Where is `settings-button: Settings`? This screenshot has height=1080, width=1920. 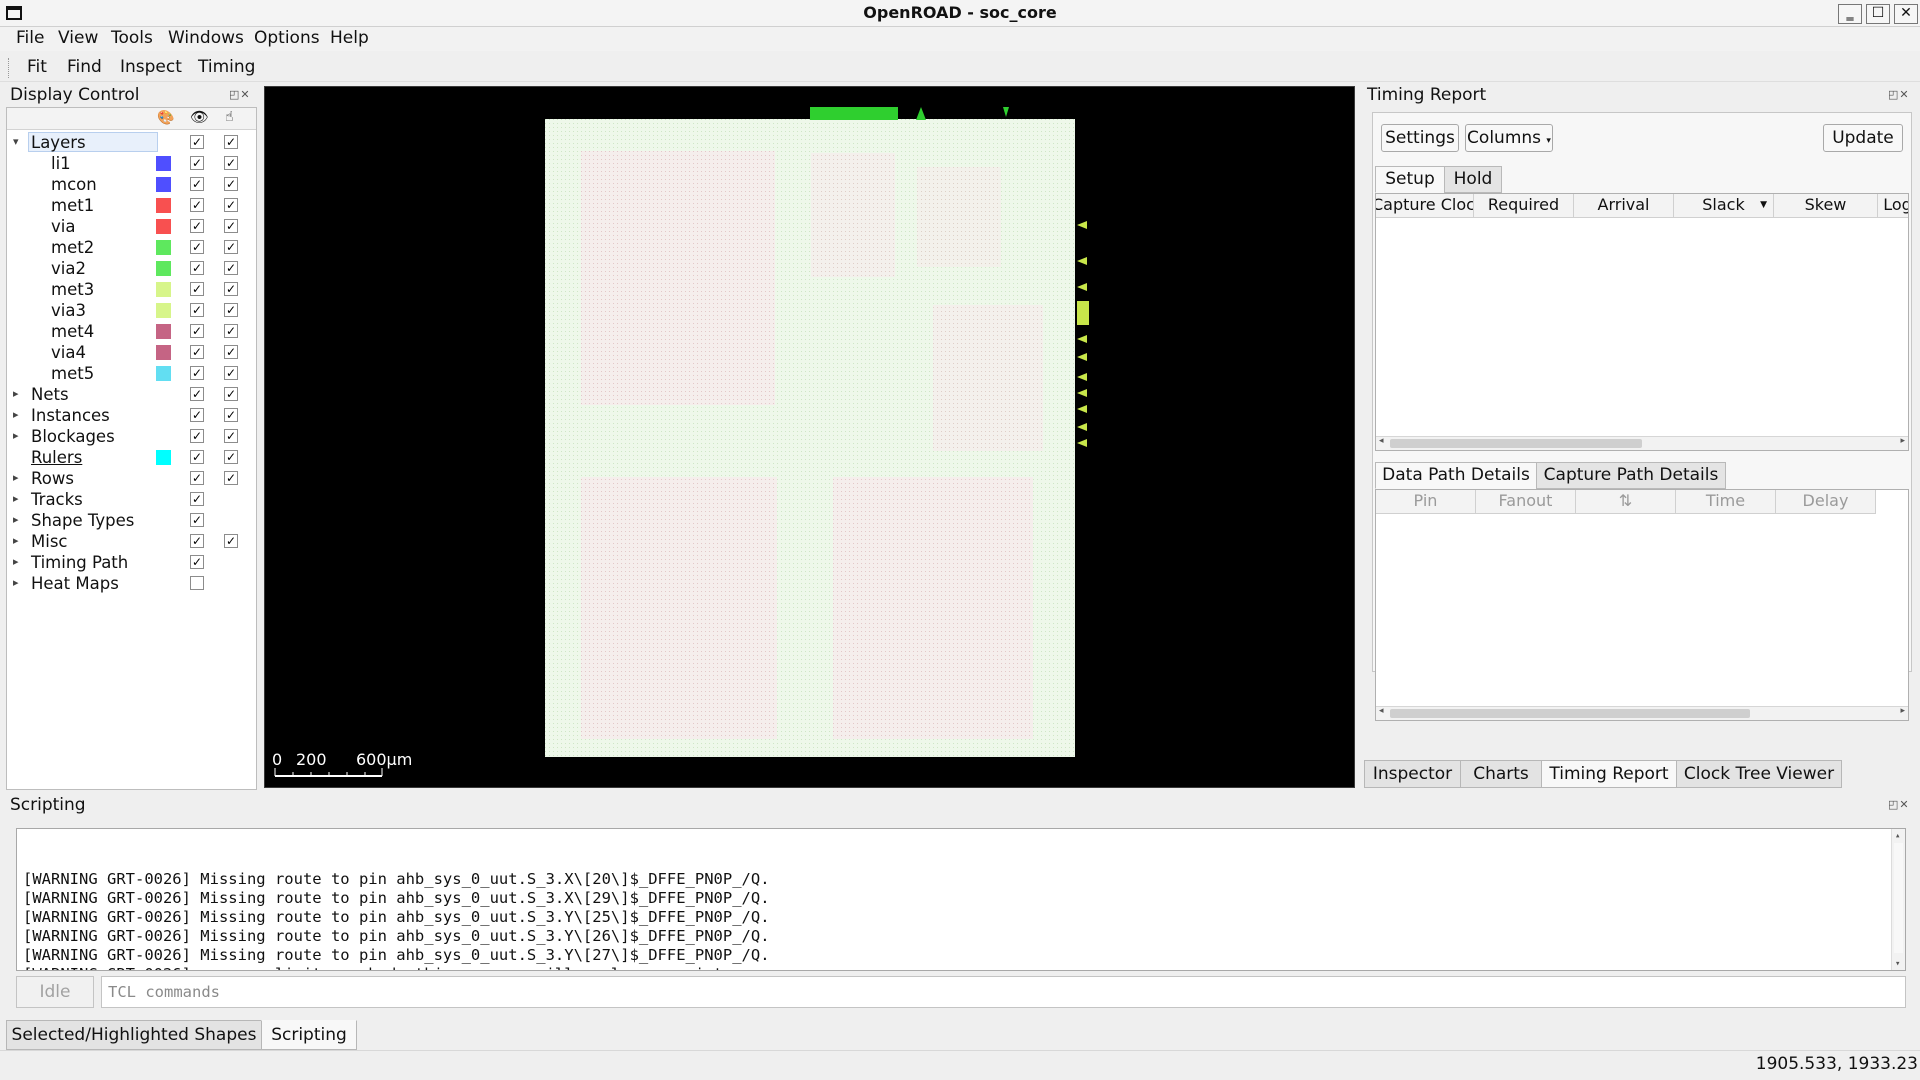
settings-button: Settings is located at coordinates (1420, 138).